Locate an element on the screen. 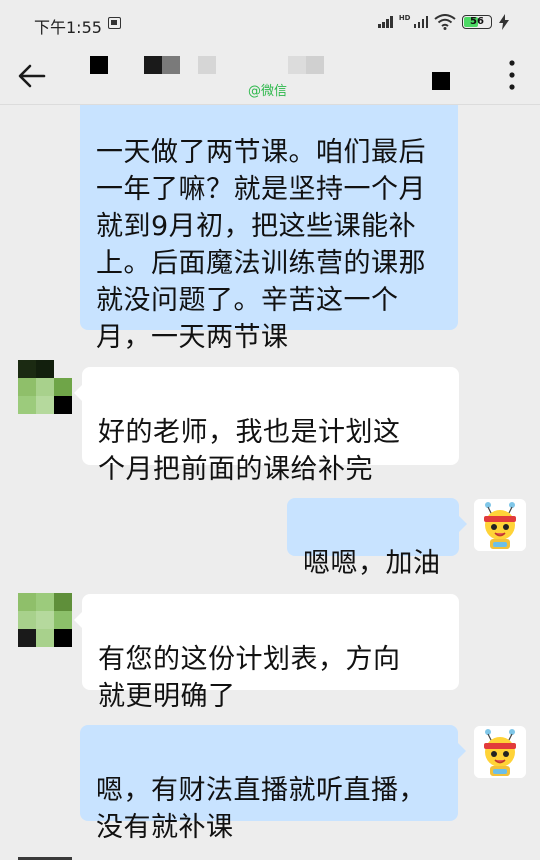  message-text: 有您的这份计划表，方向 就更明确了 is located at coordinates (249, 678).